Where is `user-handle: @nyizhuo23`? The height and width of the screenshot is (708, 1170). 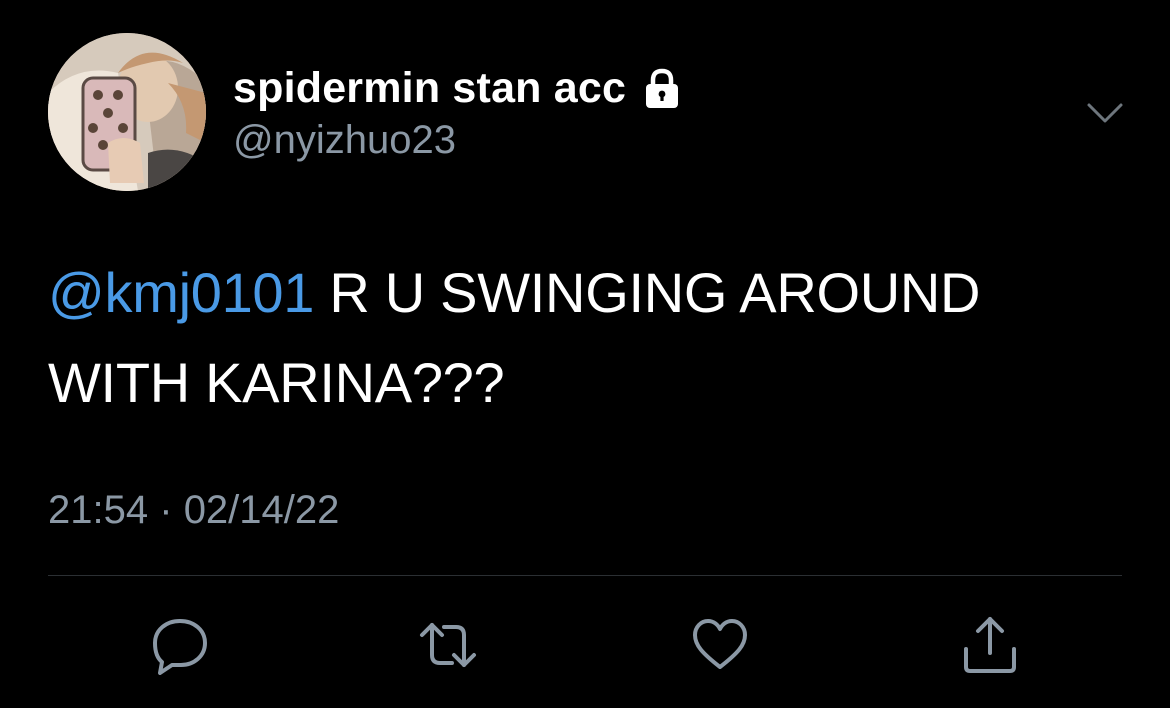
user-handle: @nyizhuo23 is located at coordinates (344, 140).